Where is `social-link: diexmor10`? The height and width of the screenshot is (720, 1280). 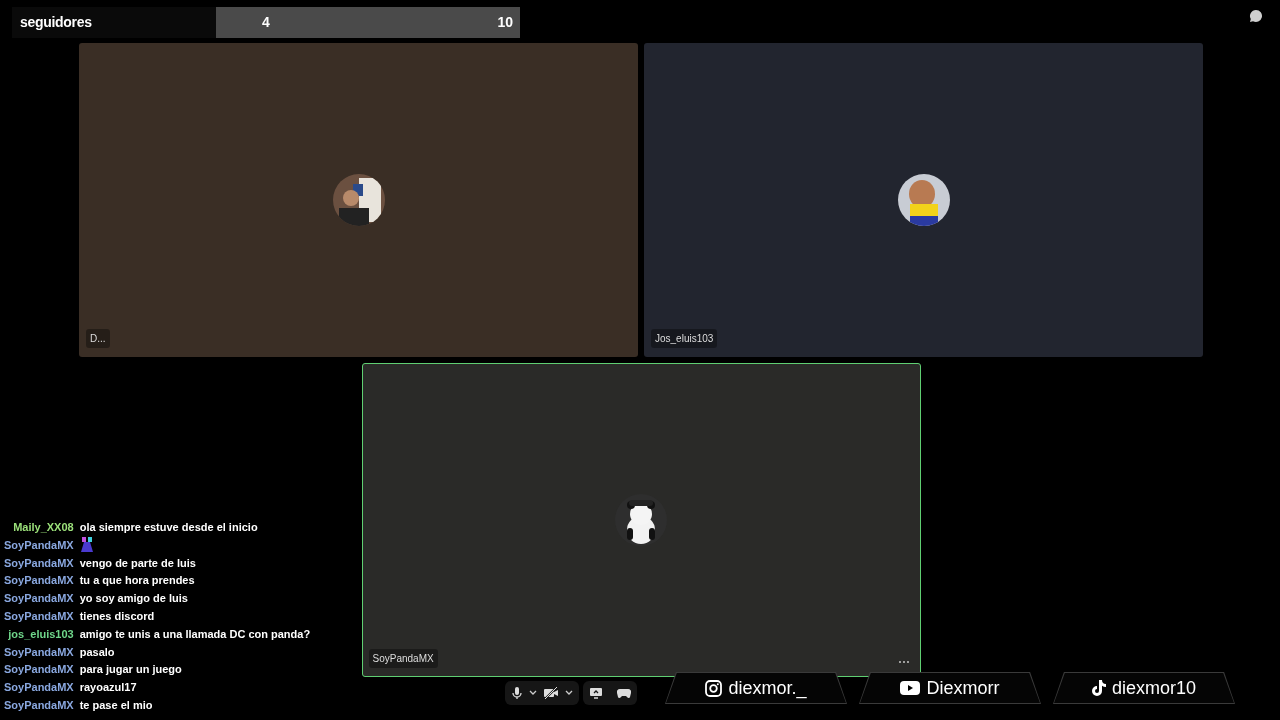 social-link: diexmor10 is located at coordinates (1144, 688).